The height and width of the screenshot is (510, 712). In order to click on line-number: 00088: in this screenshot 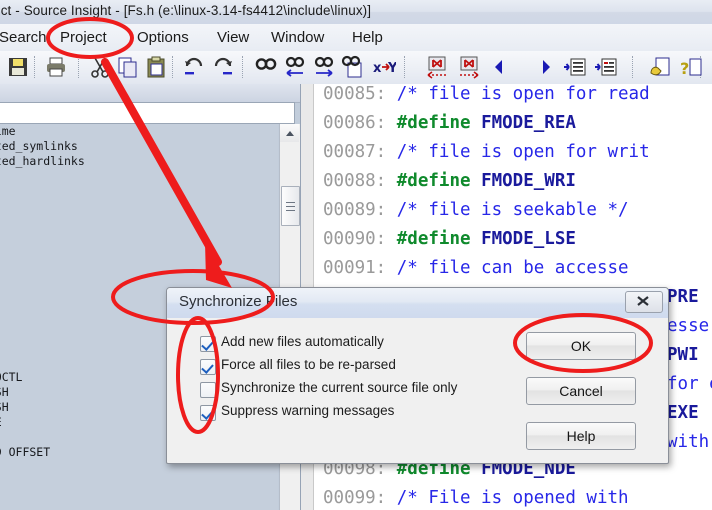, I will do `click(355, 181)`.